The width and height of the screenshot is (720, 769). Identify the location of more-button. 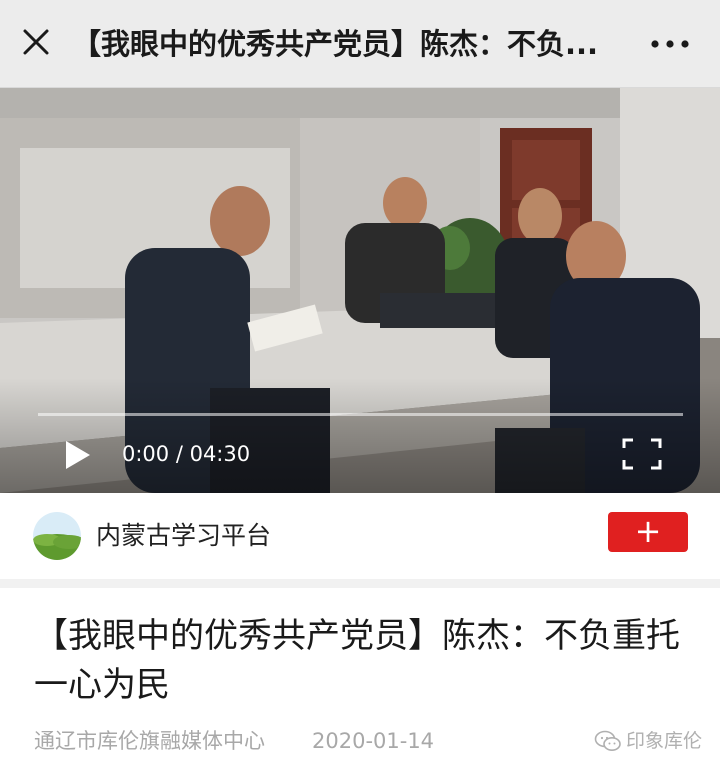
(670, 44).